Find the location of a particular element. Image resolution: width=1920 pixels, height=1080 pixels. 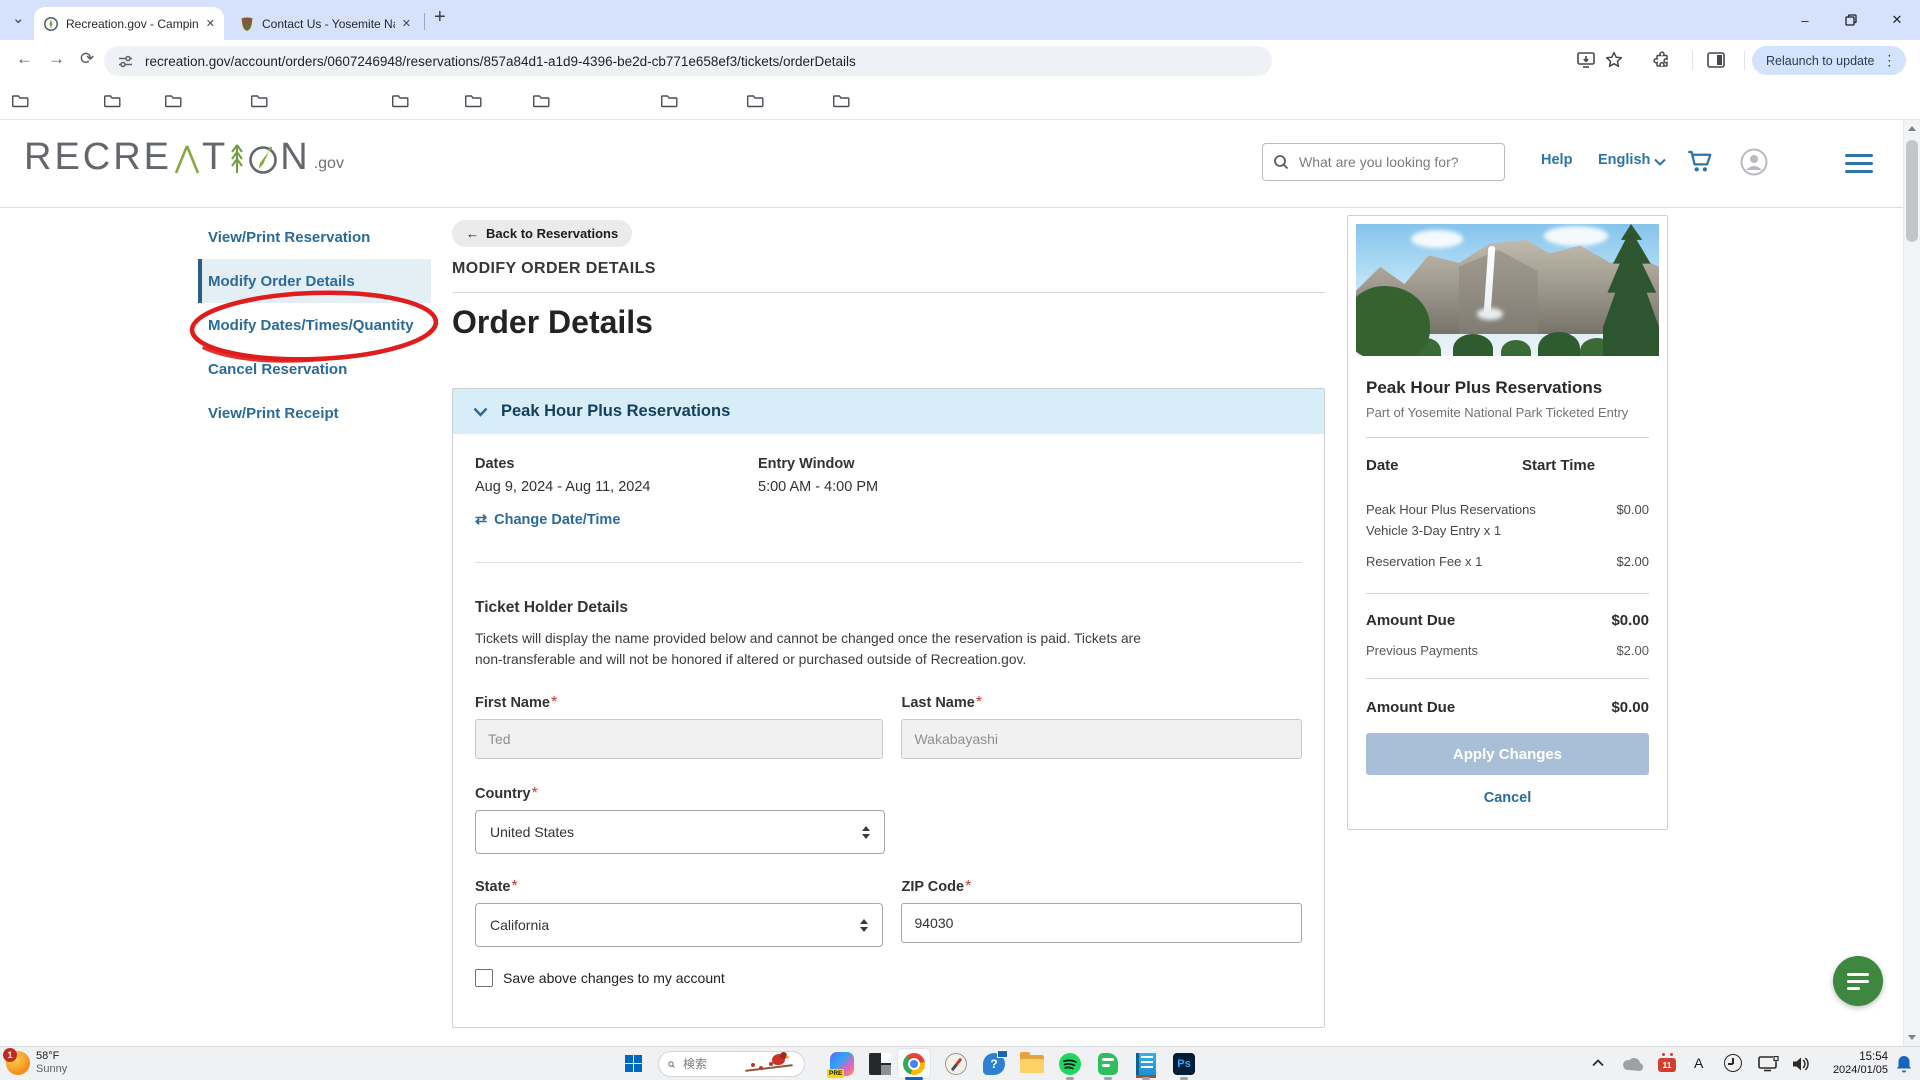

tab-search-caret-icon: ⌄ is located at coordinates (18, 18).